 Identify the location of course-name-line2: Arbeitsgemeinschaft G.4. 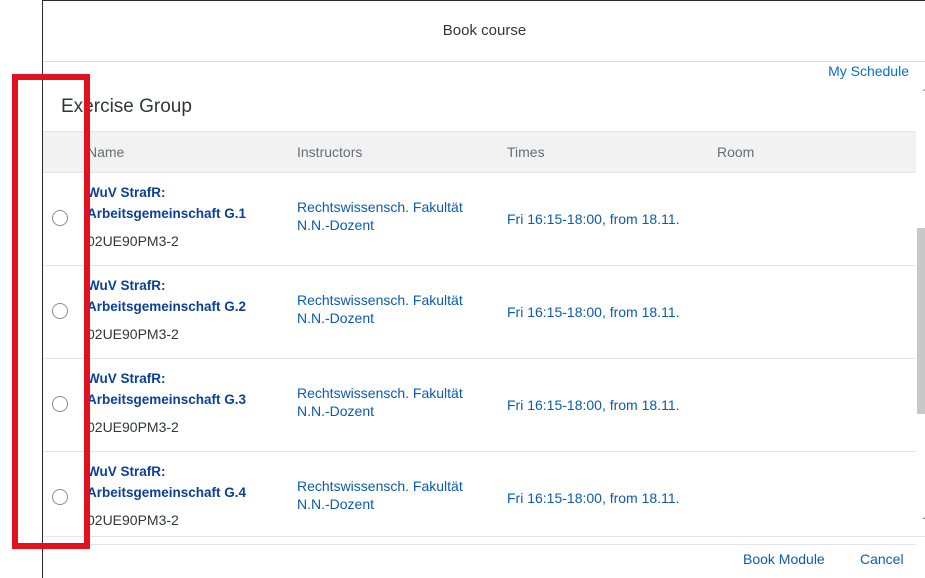
(167, 492).